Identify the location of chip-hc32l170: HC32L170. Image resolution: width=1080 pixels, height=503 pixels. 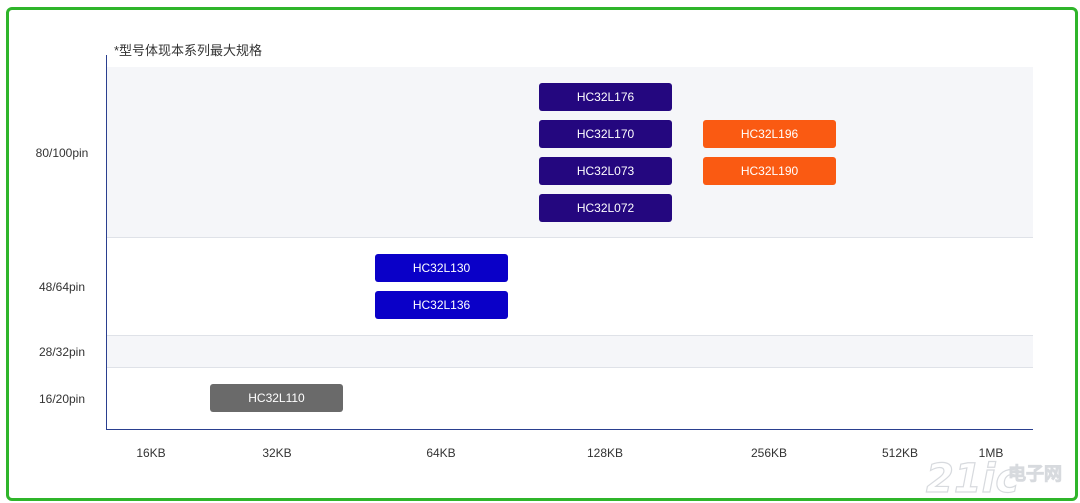
(605, 134).